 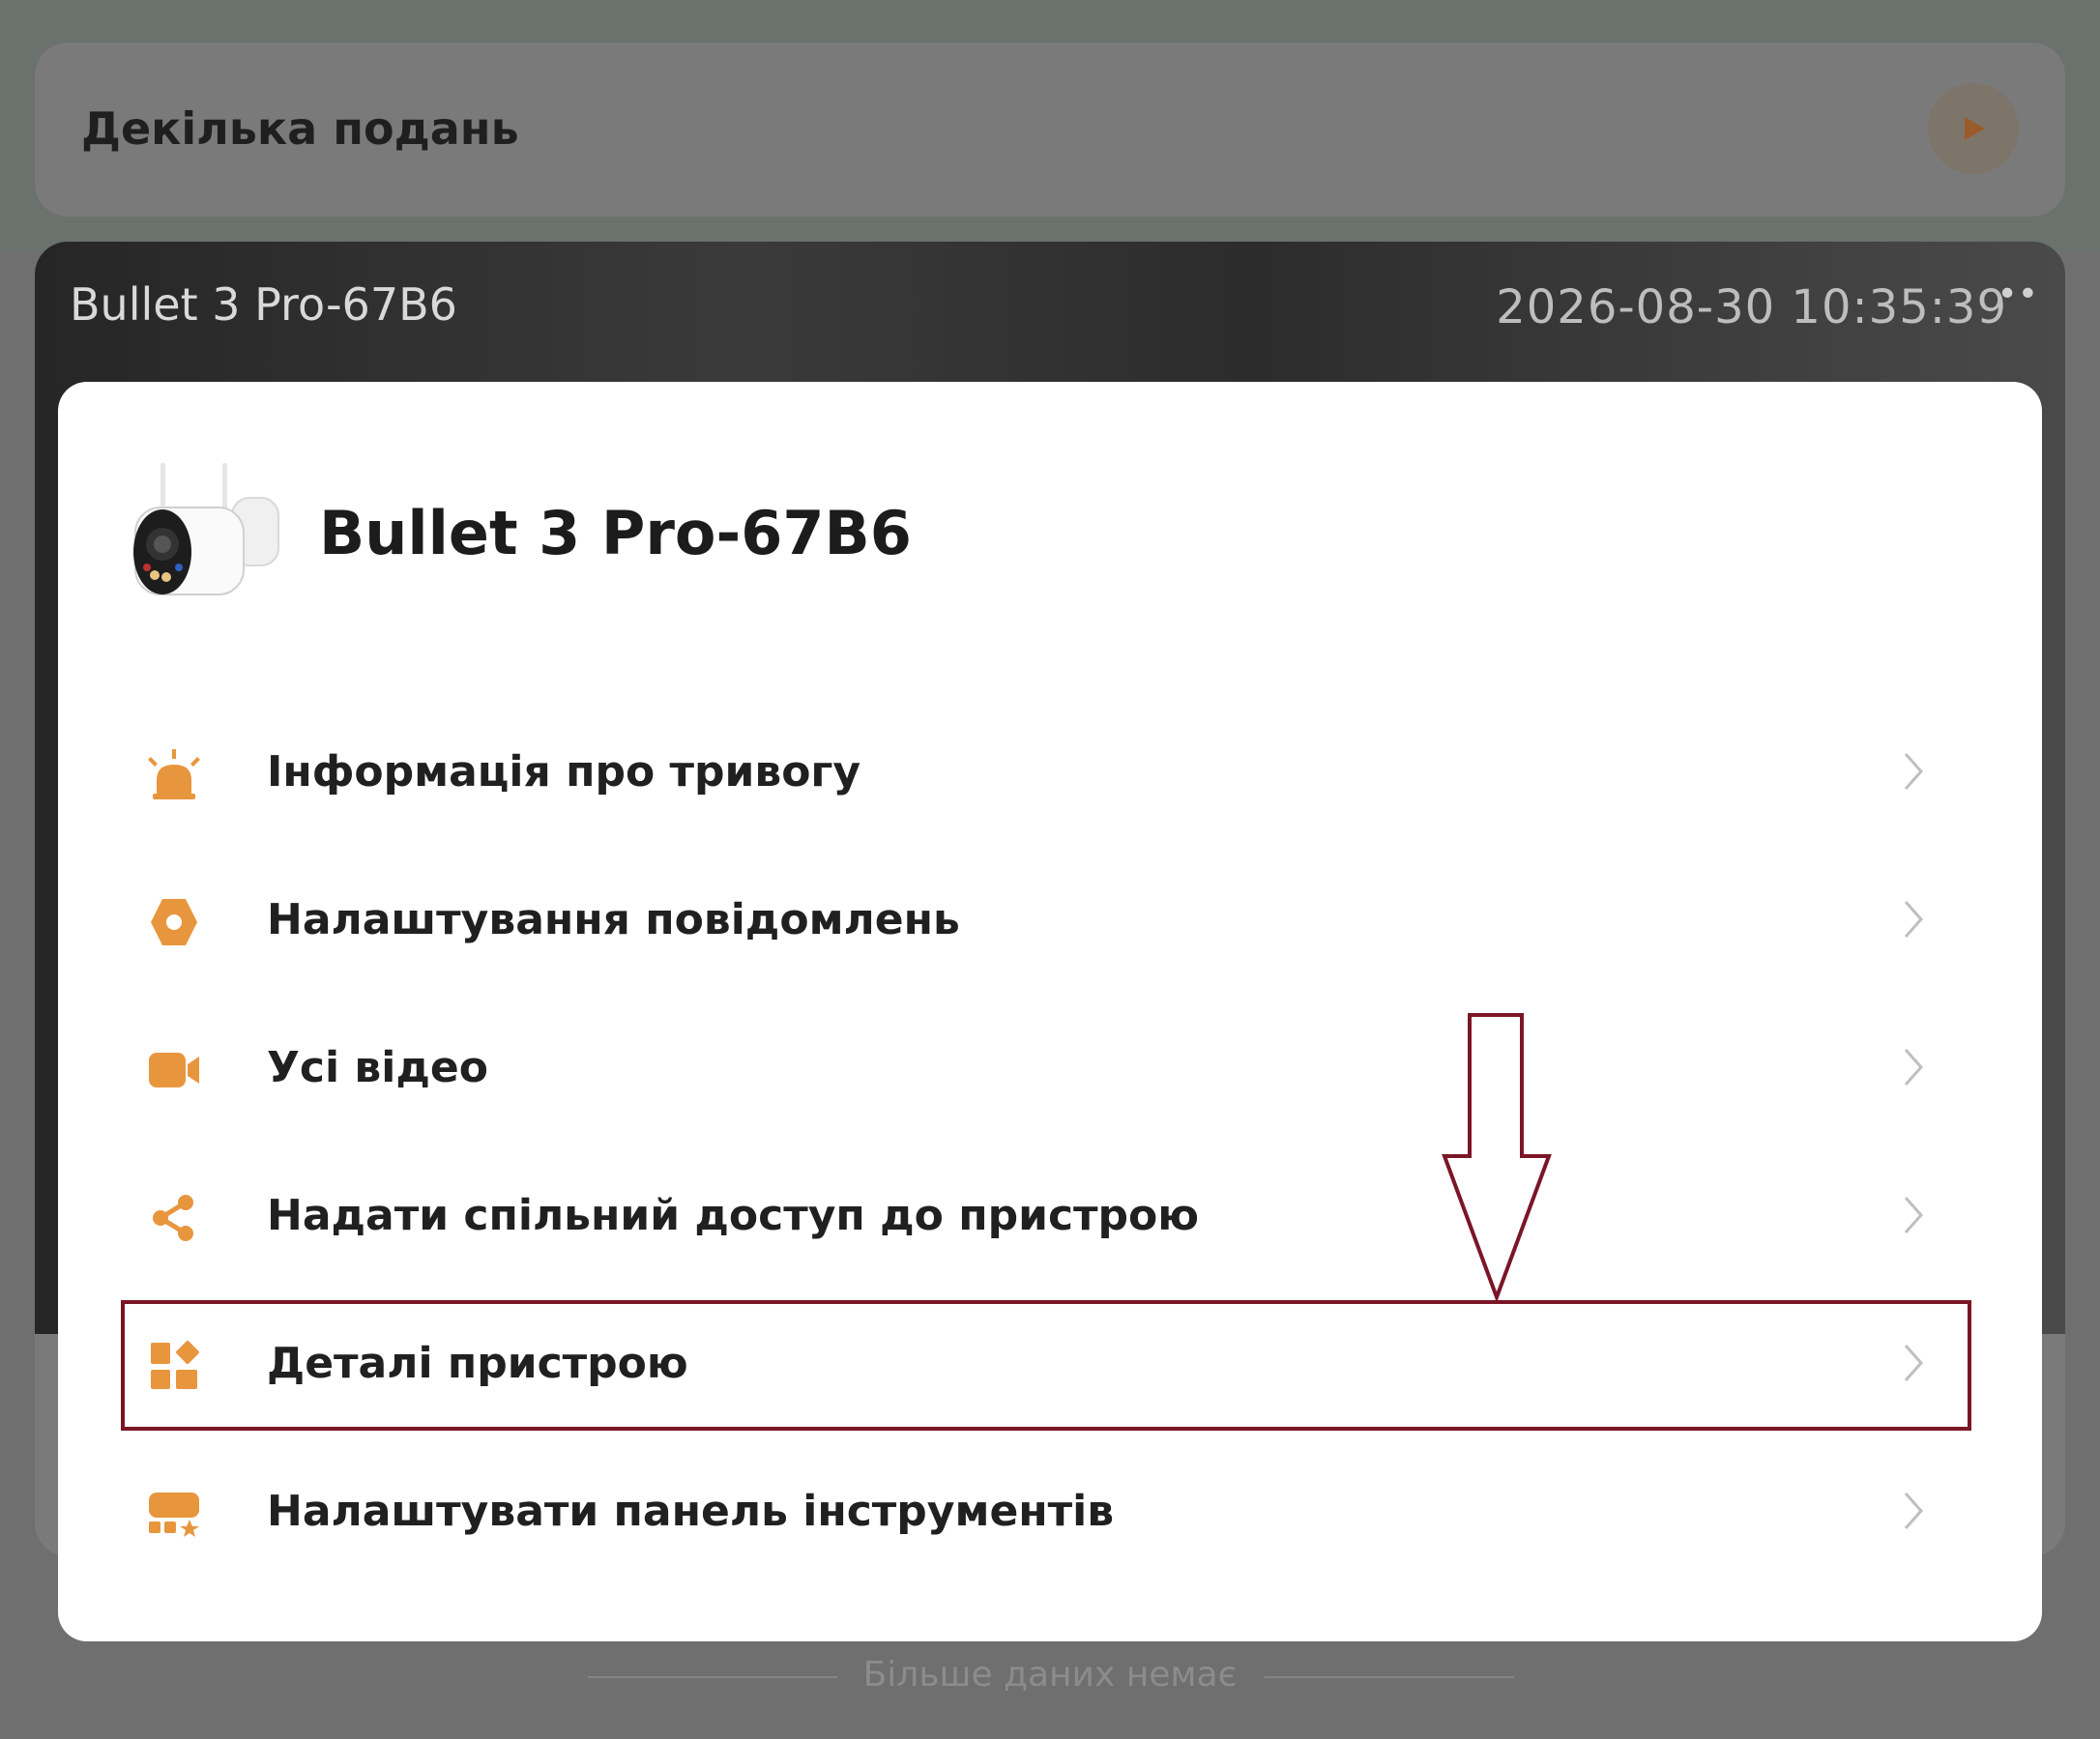 What do you see at coordinates (564, 772) in the screenshot?
I see `menu-label-alarm-info: Інформація про тривогу` at bounding box center [564, 772].